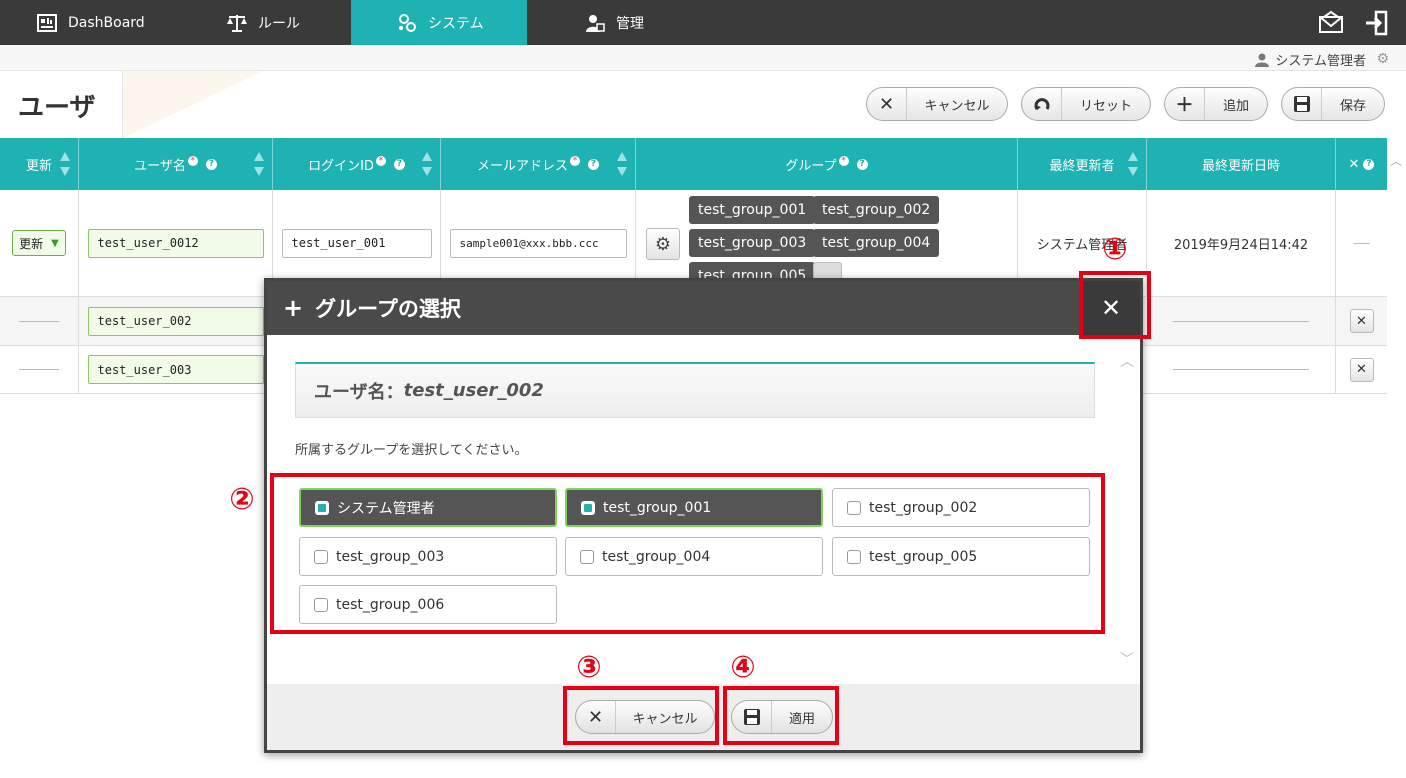 This screenshot has height=778, width=1406. I want to click on nav-dashboard-label: DashBoard, so click(106, 22).